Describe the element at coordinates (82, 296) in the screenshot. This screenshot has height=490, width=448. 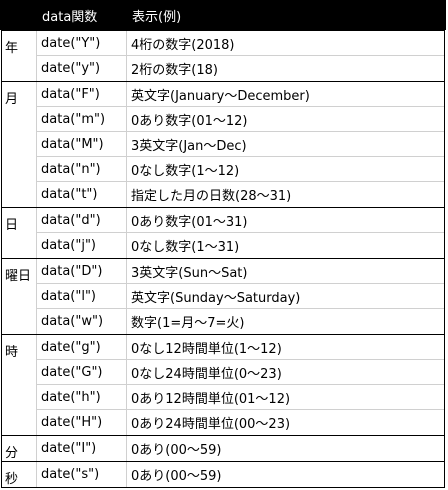
I see `format-cell: data("l")` at that location.